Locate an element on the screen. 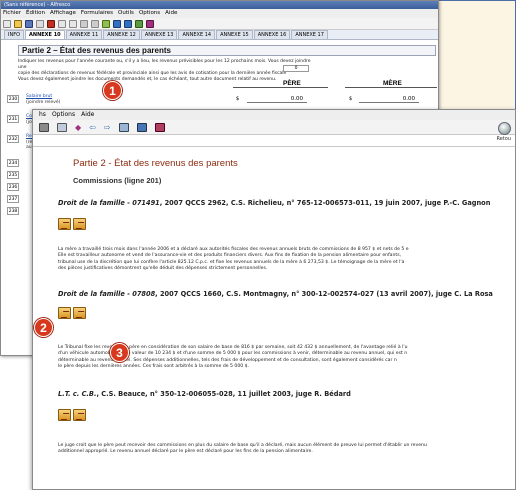 The height and width of the screenshot is (490, 516). window-title: (Sans référence) - Alfresco is located at coordinates (219, 5).